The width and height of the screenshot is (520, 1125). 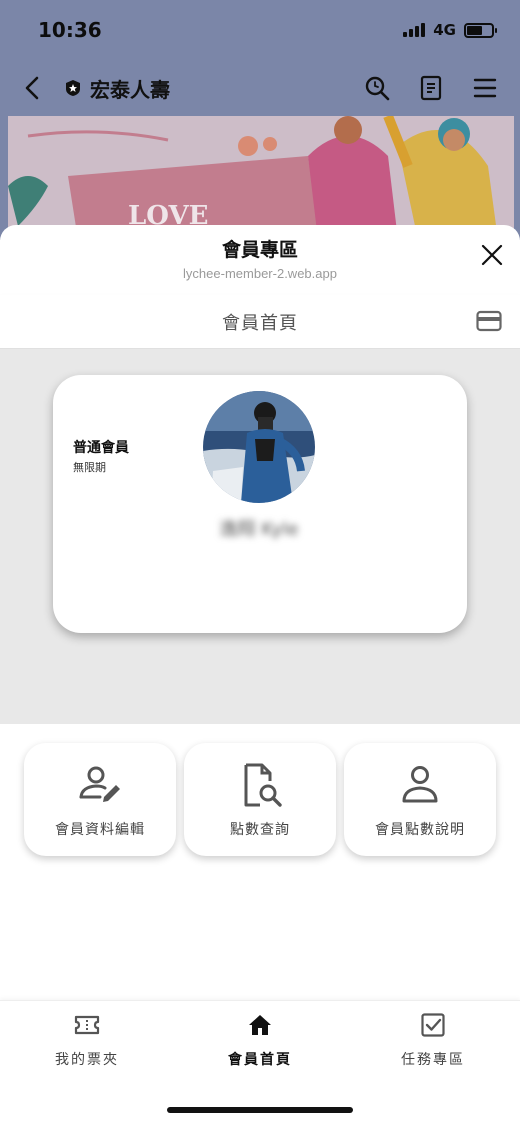 What do you see at coordinates (260, 88) in the screenshot?
I see `chat-nav-bar: 宏泰人壽` at bounding box center [260, 88].